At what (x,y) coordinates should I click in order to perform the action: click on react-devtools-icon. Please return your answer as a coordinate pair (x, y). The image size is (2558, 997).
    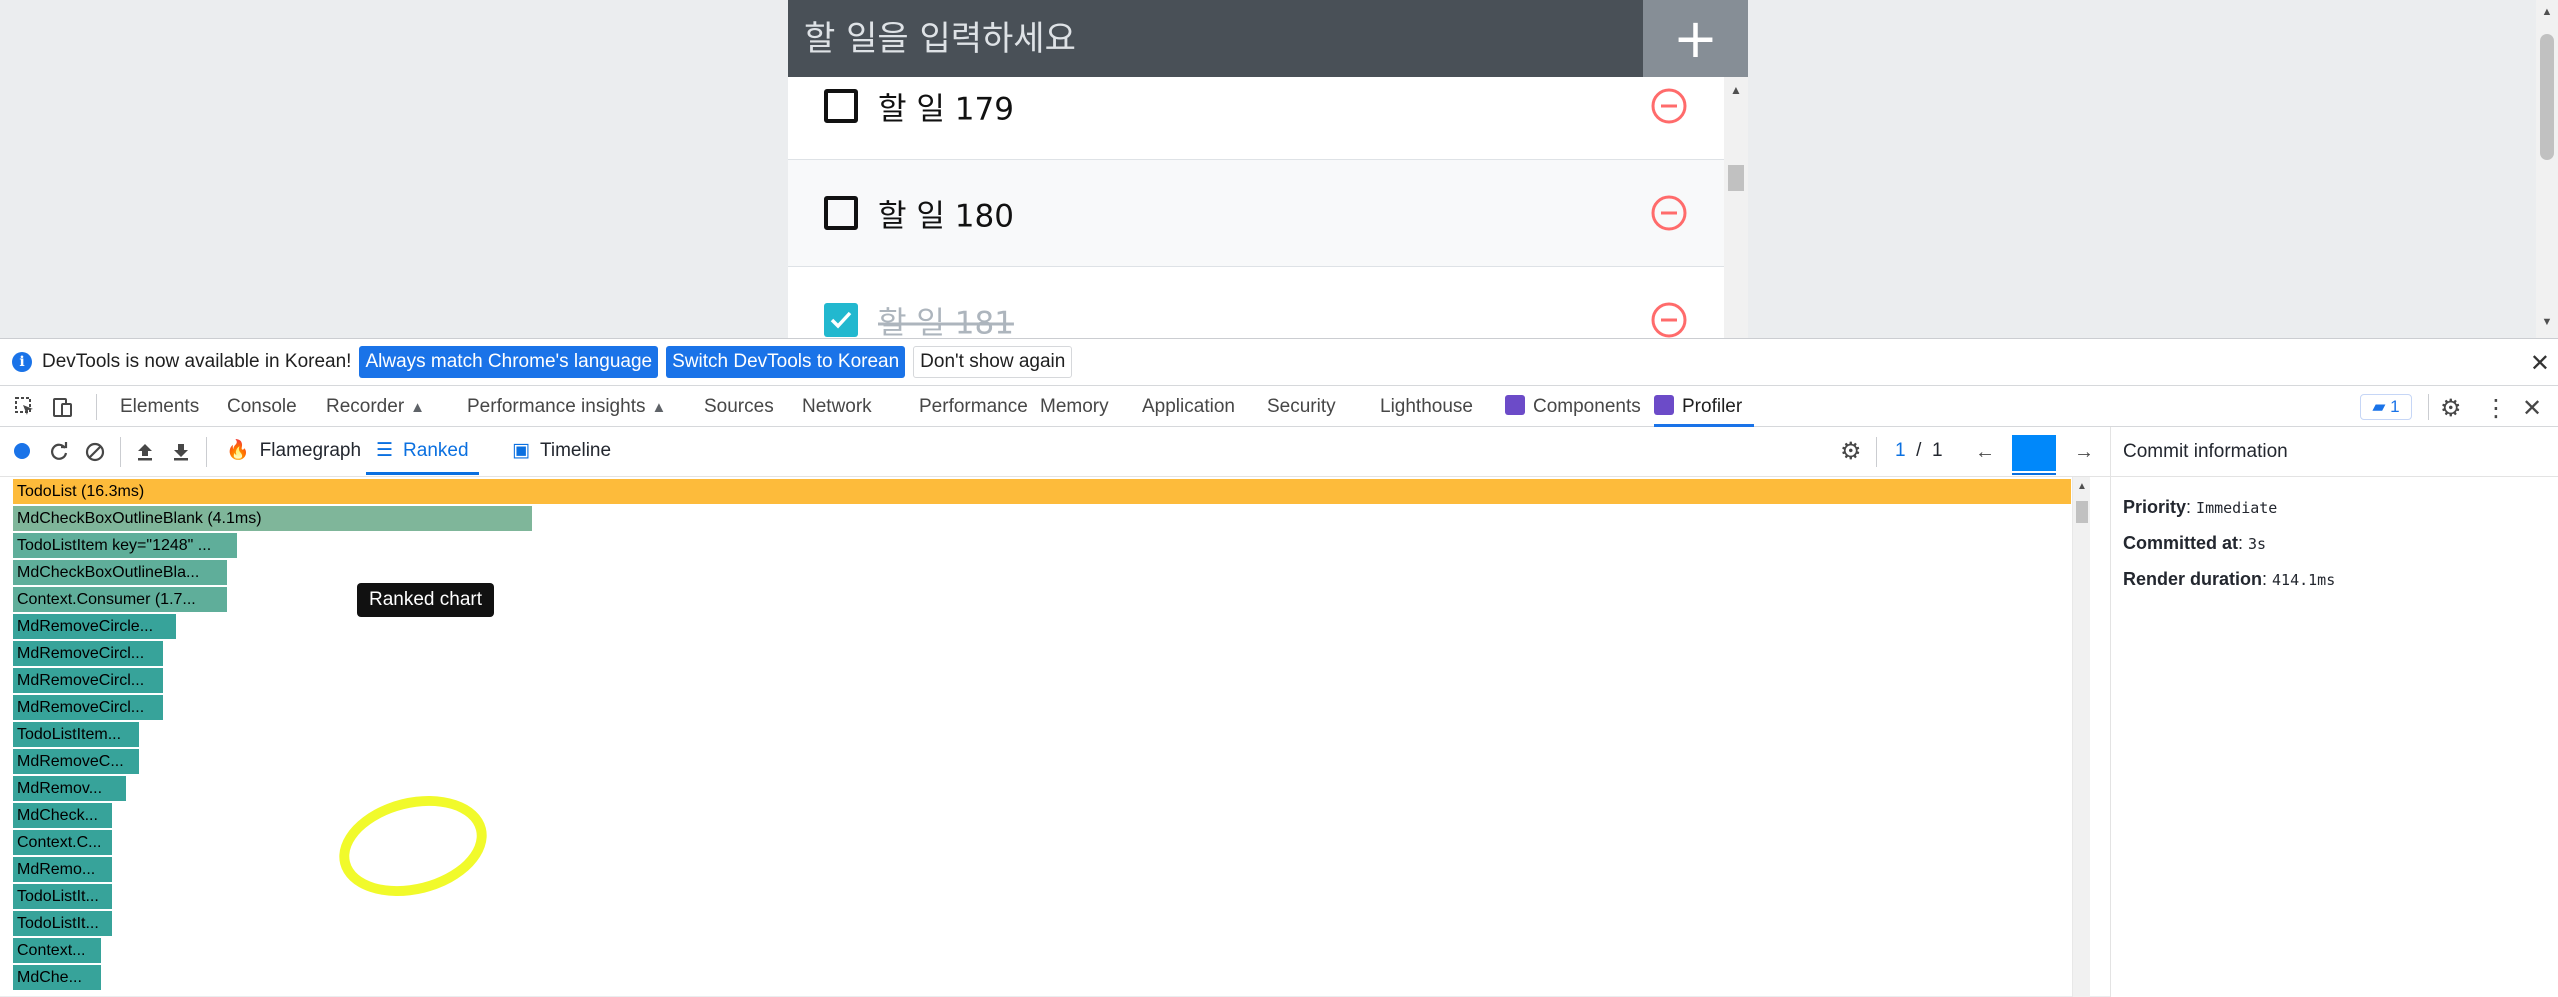
    Looking at the image, I should click on (1664, 405).